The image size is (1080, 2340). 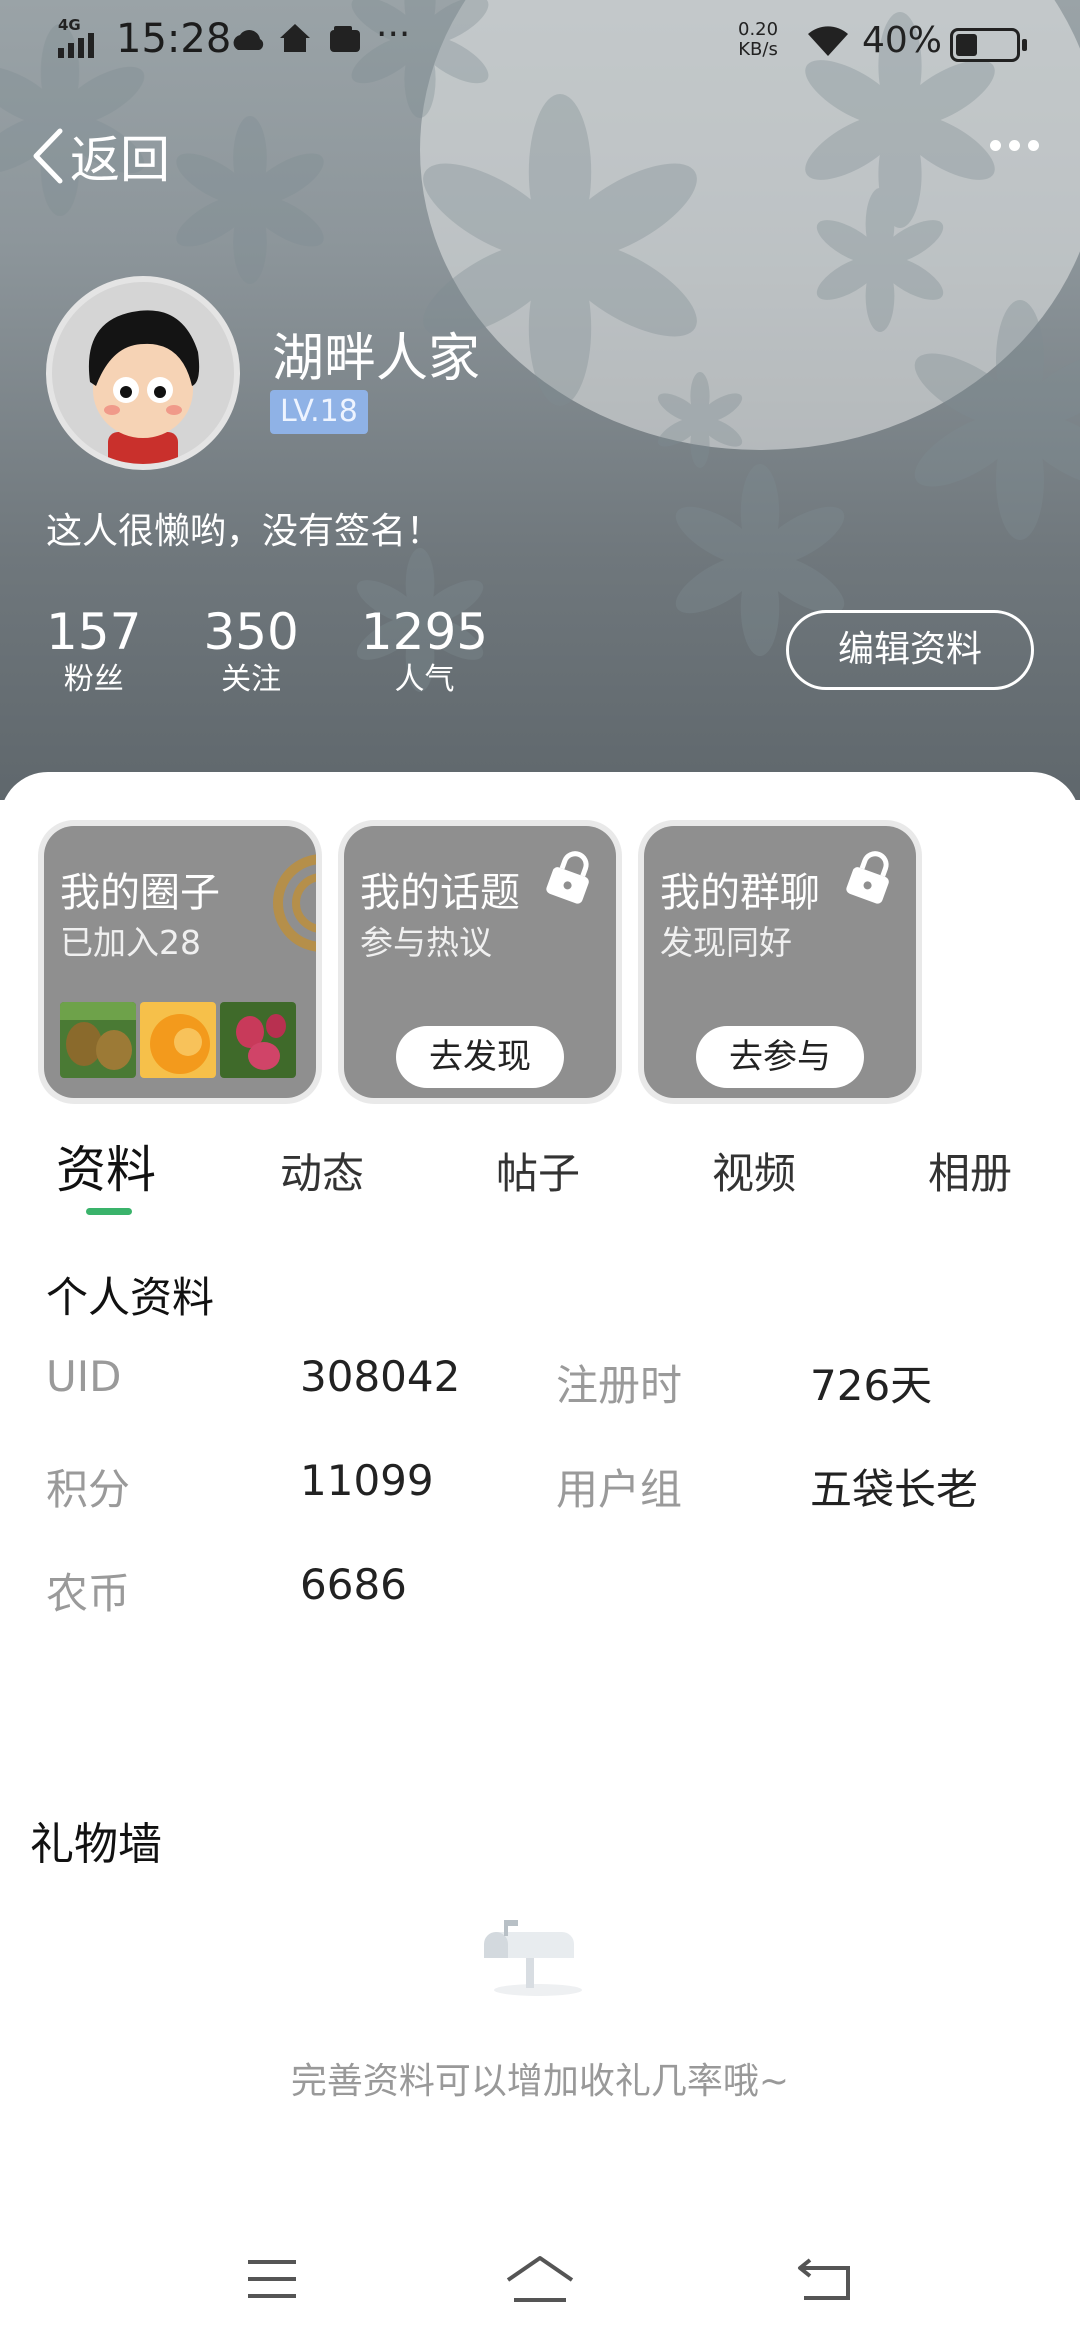 I want to click on card-subtitle: 已加入28, so click(x=130, y=942).